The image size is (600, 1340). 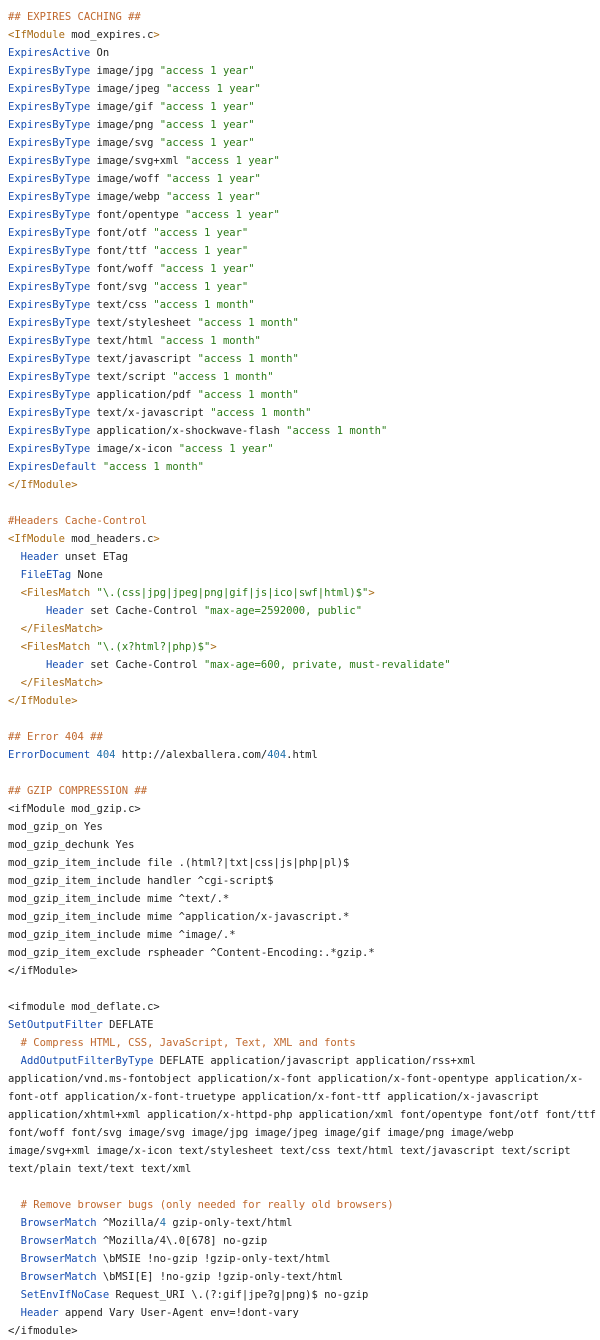 What do you see at coordinates (55, 827) in the screenshot?
I see `code-token-plain: mod_gzip_on Yes` at bounding box center [55, 827].